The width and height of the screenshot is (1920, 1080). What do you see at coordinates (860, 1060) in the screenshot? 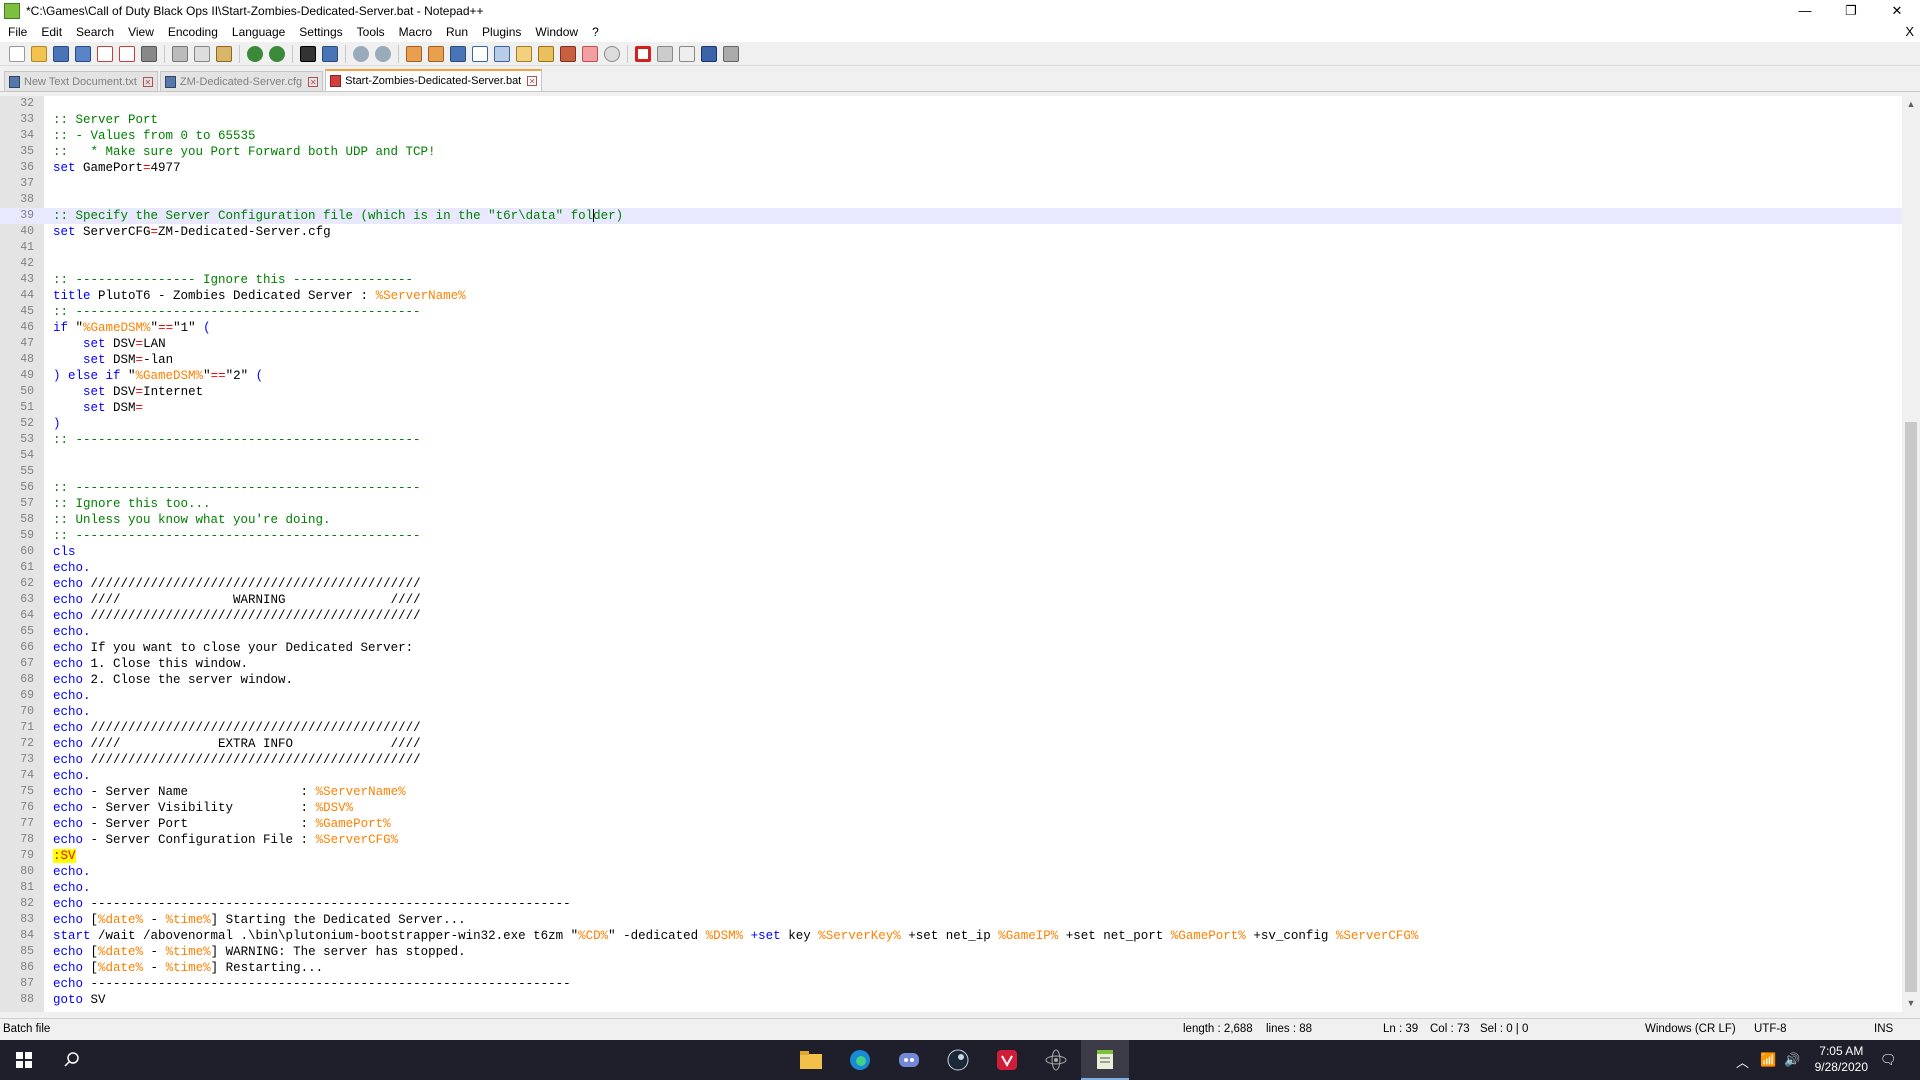
I see `taskbar-edge` at bounding box center [860, 1060].